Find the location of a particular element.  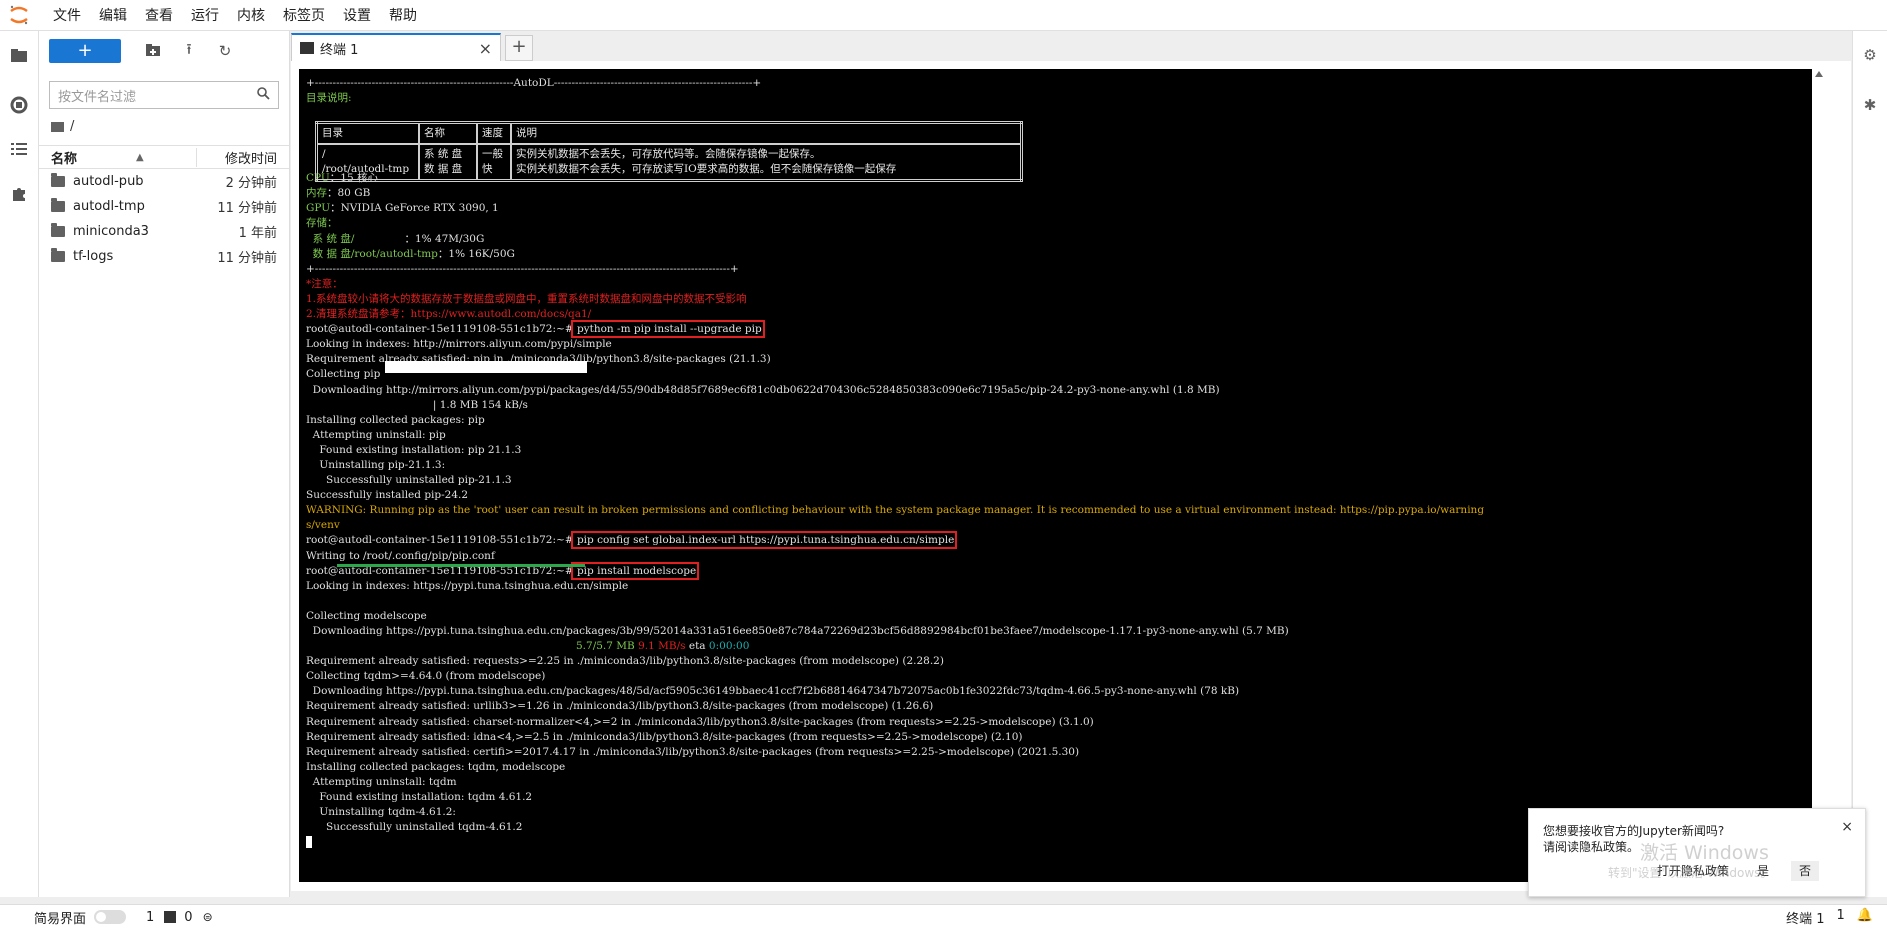

add-tab-button: + is located at coordinates (519, 48).